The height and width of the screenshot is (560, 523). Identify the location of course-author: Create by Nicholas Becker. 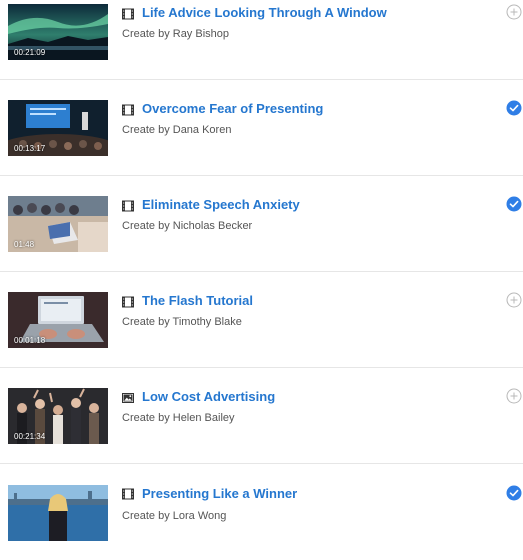
(187, 226).